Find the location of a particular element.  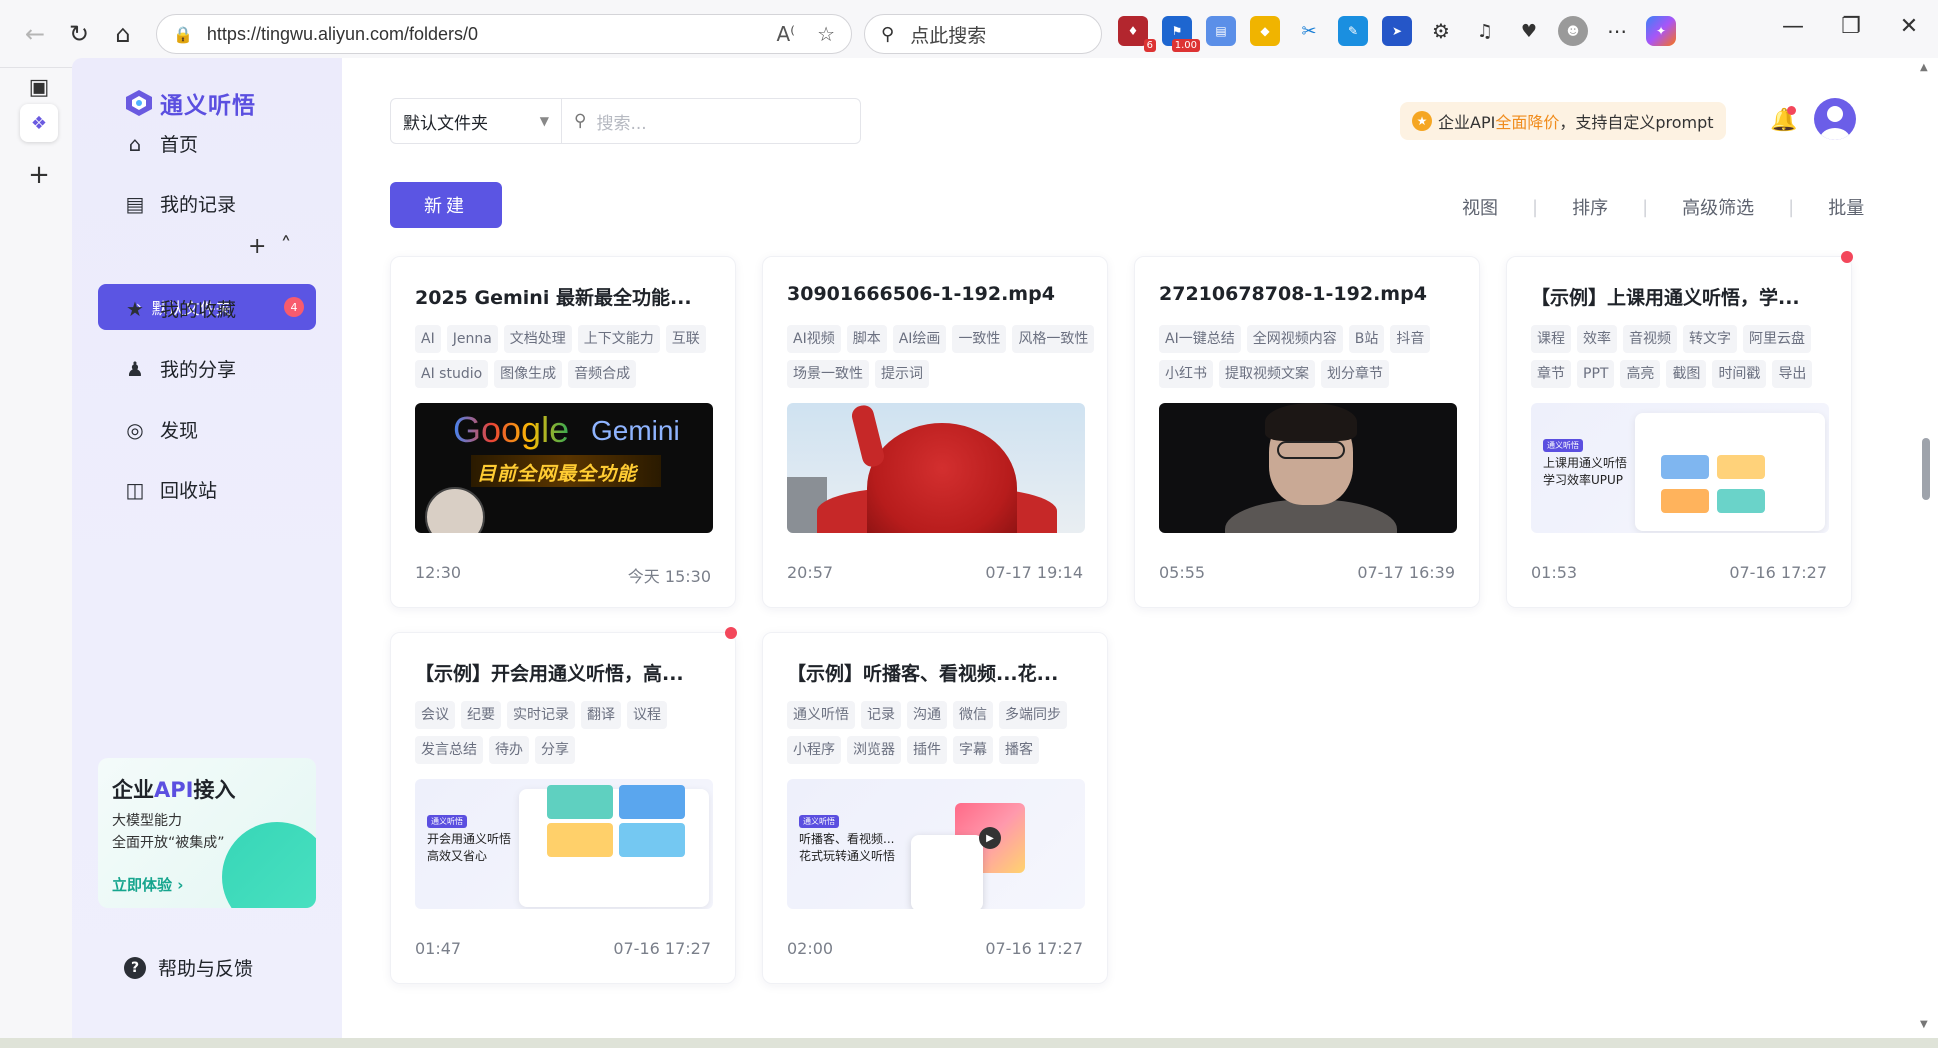

card-tag: 课程 is located at coordinates (1551, 339).